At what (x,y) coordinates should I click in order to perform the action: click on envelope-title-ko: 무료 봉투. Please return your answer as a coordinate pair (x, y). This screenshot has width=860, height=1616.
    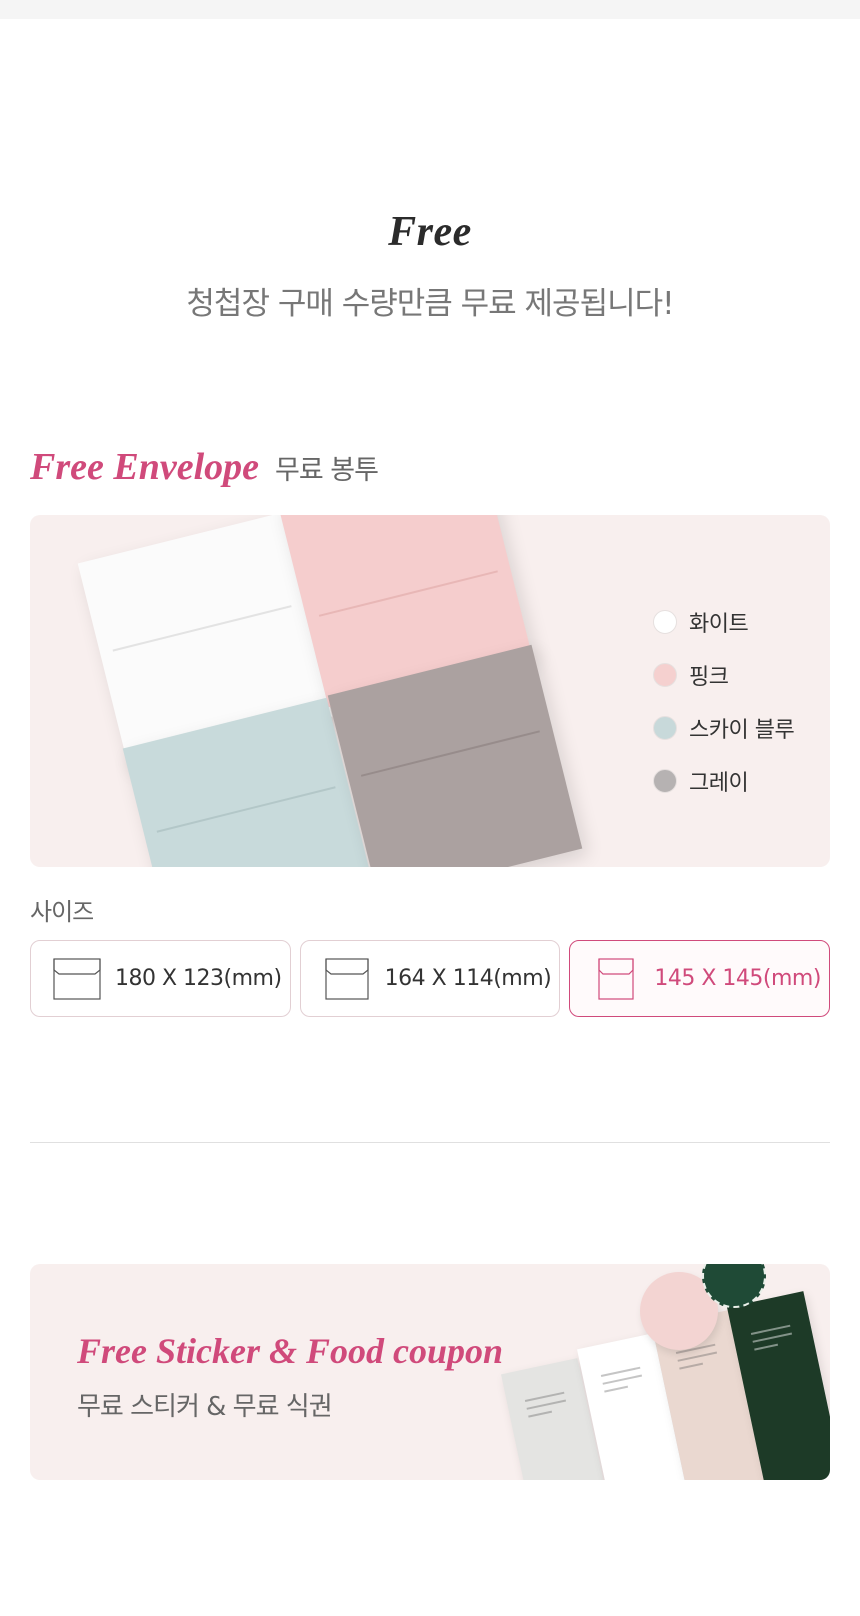
    Looking at the image, I should click on (327, 470).